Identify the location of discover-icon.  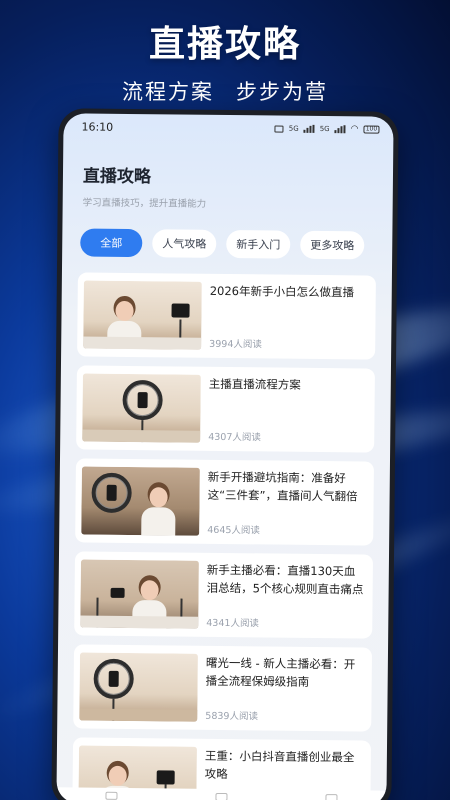
(221, 796).